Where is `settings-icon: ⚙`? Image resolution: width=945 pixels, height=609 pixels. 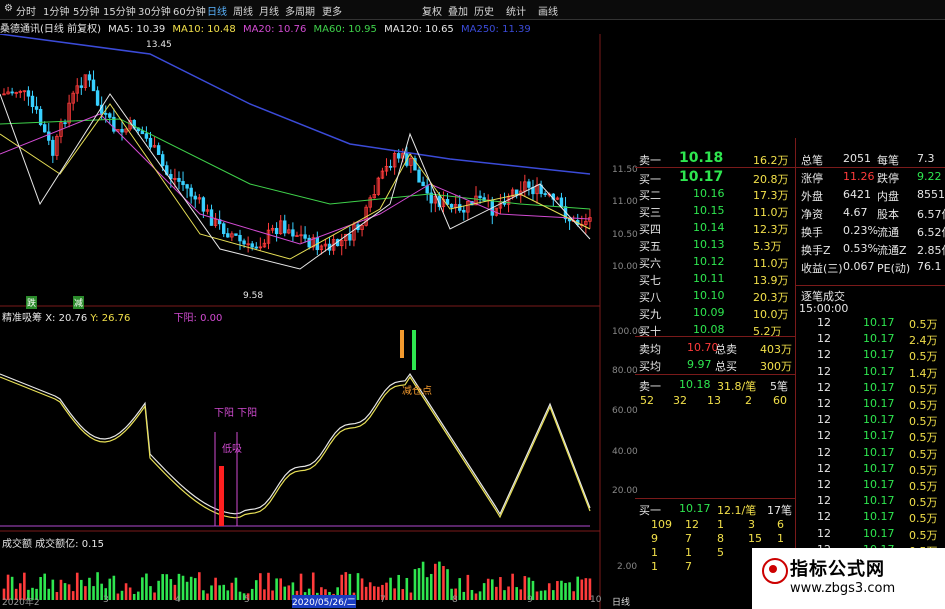
settings-icon: ⚙ is located at coordinates (8, 8).